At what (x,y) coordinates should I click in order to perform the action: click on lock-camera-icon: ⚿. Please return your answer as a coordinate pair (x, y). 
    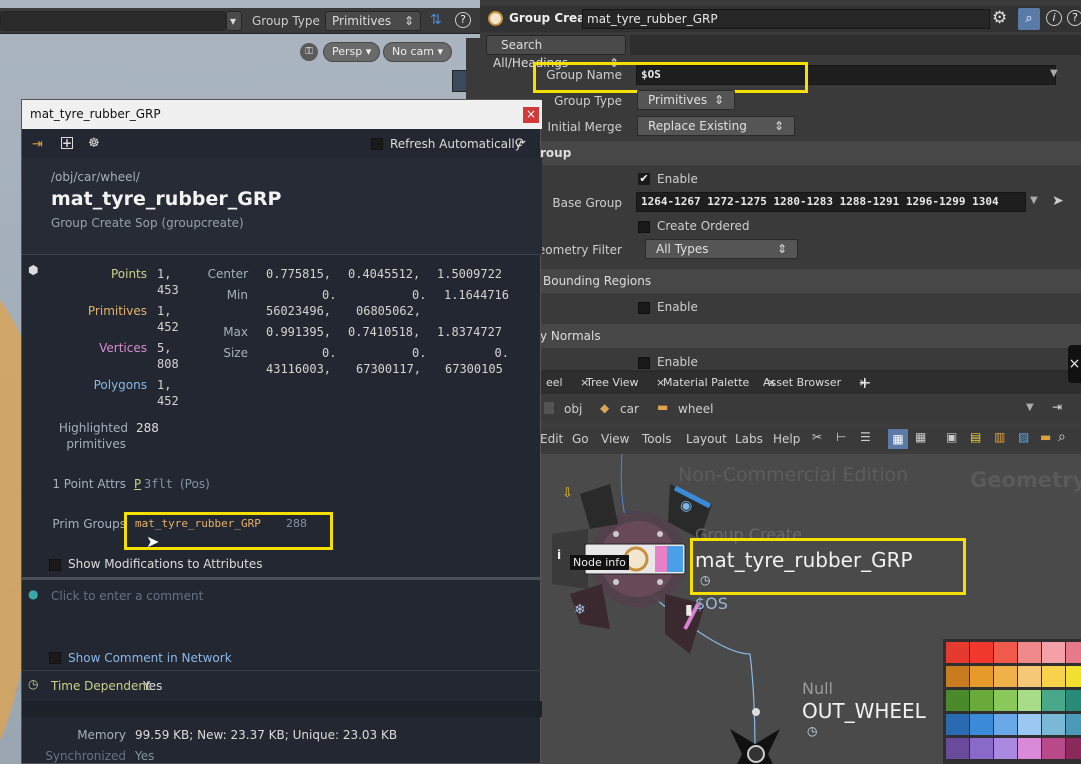
    Looking at the image, I should click on (309, 52).